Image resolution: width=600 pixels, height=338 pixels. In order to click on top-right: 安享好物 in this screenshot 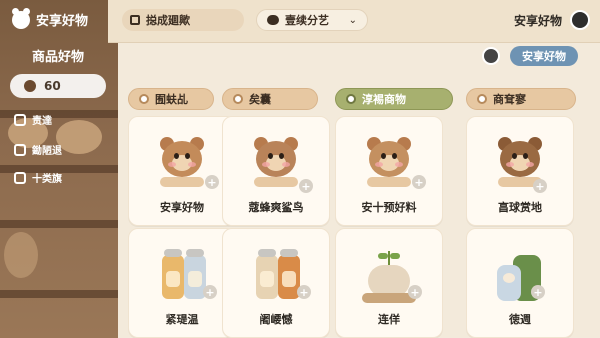, I will do `click(552, 20)`.